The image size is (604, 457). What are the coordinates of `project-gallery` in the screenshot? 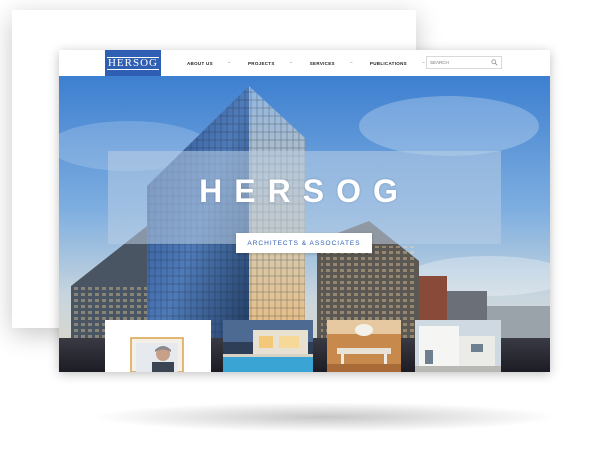 It's located at (304, 346).